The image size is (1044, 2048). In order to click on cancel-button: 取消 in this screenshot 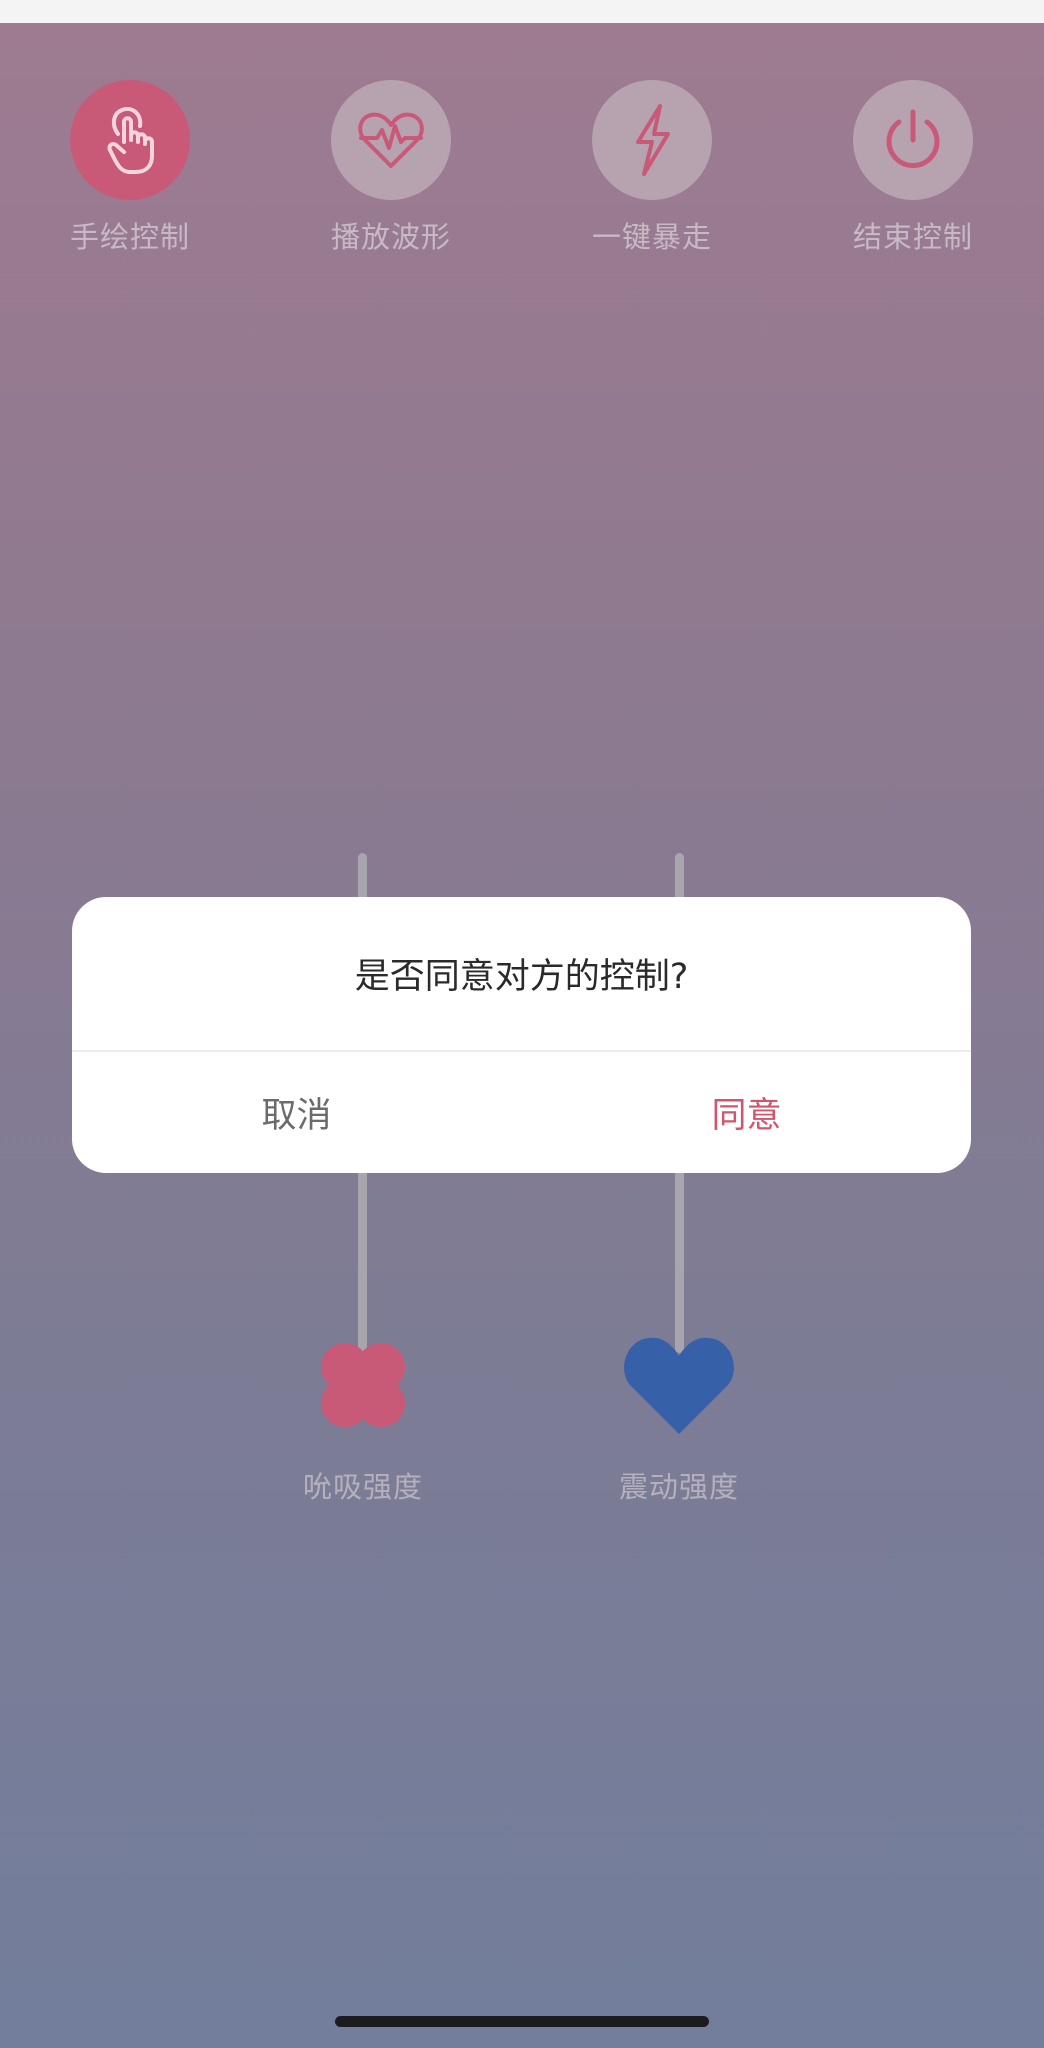, I will do `click(296, 1112)`.